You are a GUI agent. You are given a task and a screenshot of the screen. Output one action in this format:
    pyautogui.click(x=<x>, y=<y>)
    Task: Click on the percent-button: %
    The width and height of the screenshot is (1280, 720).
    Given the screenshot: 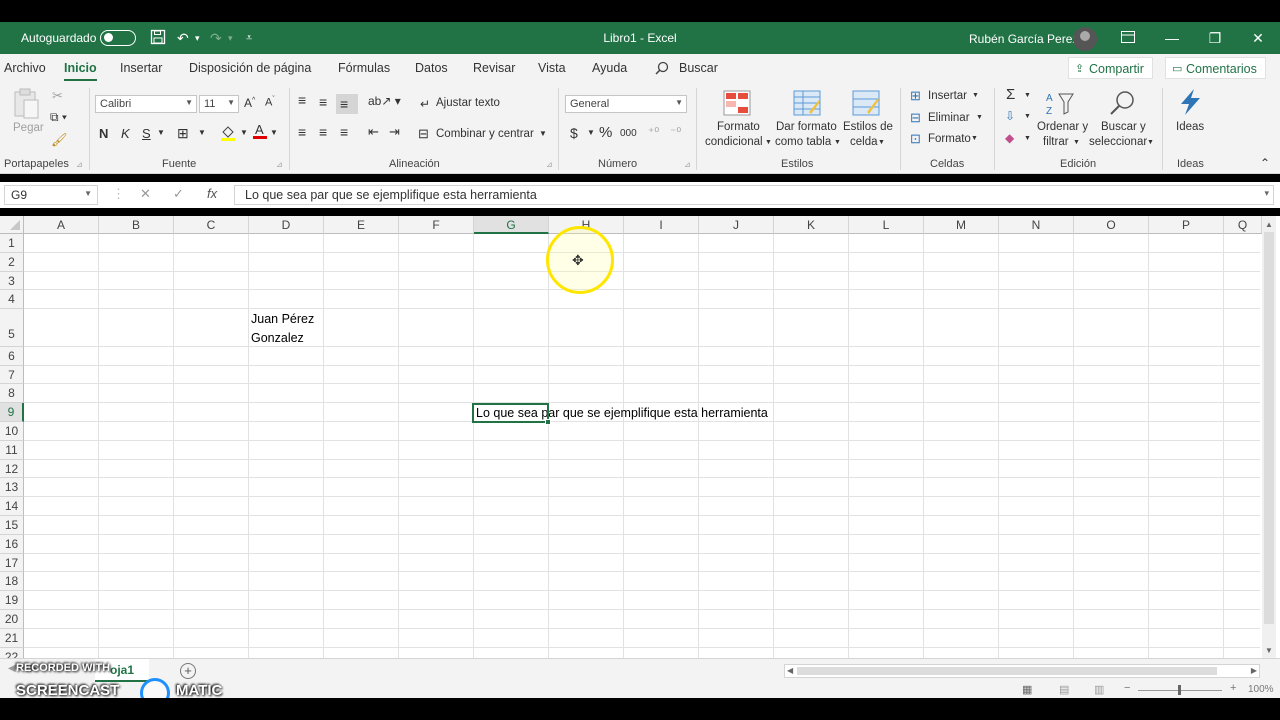 What is the action you would take?
    pyautogui.click(x=605, y=132)
    